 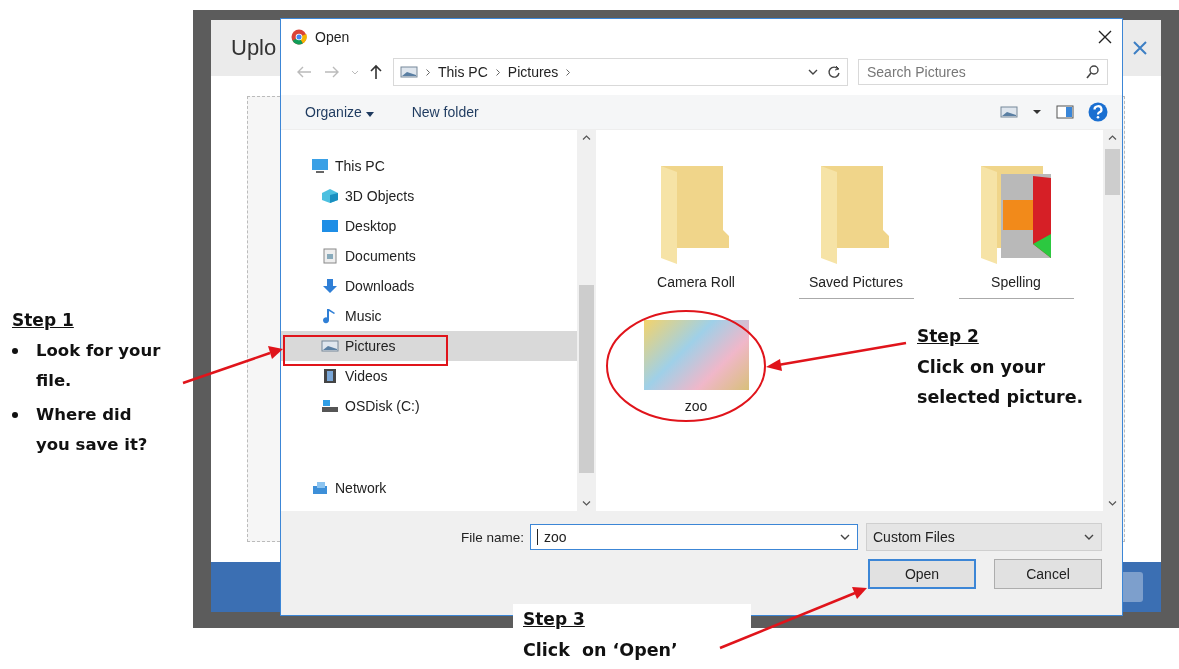 What do you see at coordinates (330, 196) in the screenshot?
I see `cube-icon` at bounding box center [330, 196].